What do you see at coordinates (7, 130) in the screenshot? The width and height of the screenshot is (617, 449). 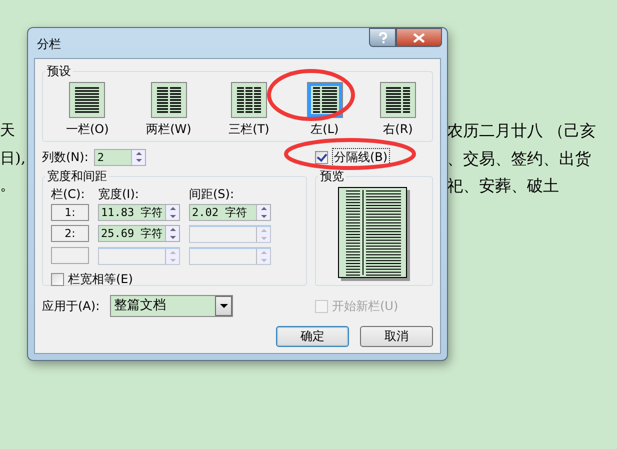 I see `document-text: 天` at bounding box center [7, 130].